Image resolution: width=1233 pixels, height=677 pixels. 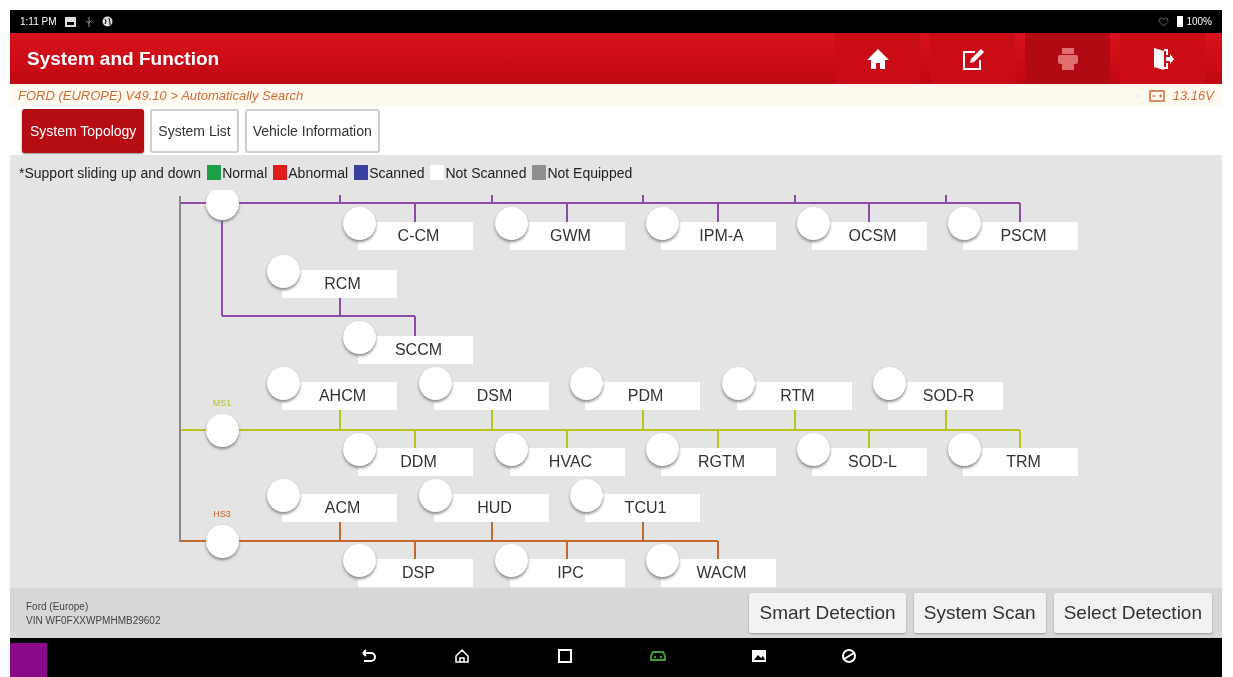 What do you see at coordinates (1162, 58) in the screenshot?
I see `exit-button` at bounding box center [1162, 58].